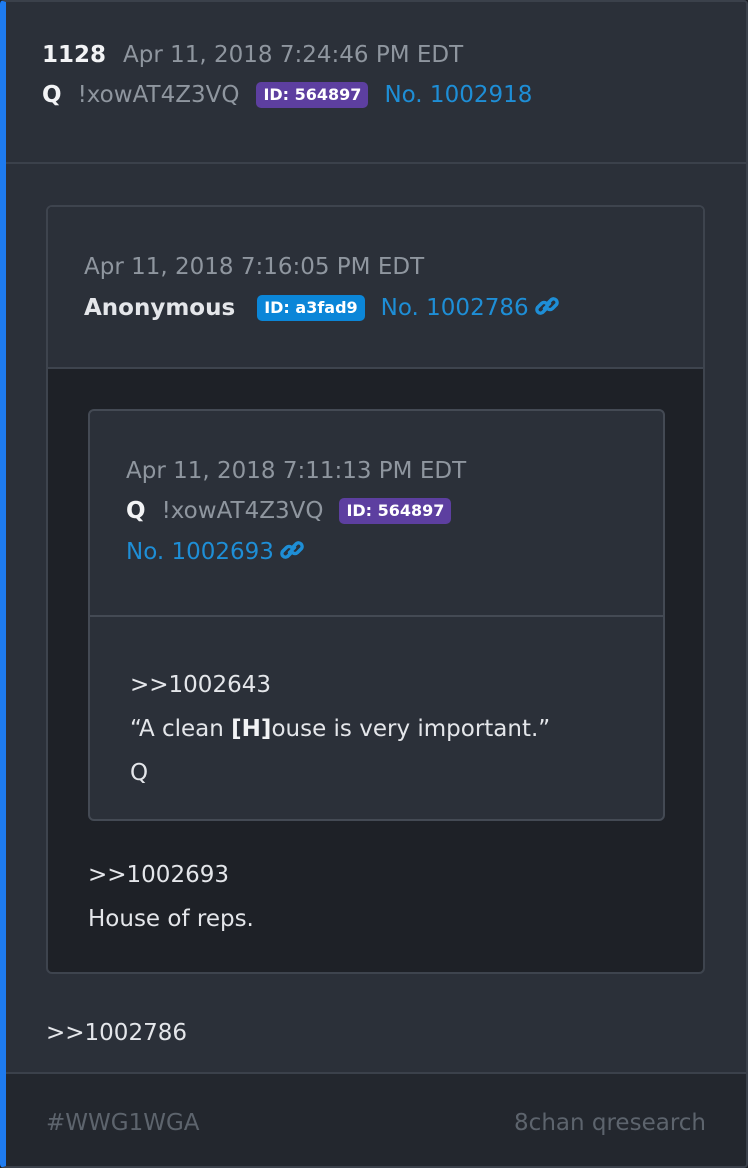 Image resolution: width=748 pixels, height=1168 pixels. Describe the element at coordinates (394, 552) in the screenshot. I see `quoted-post-number-row: No. 1002693` at that location.